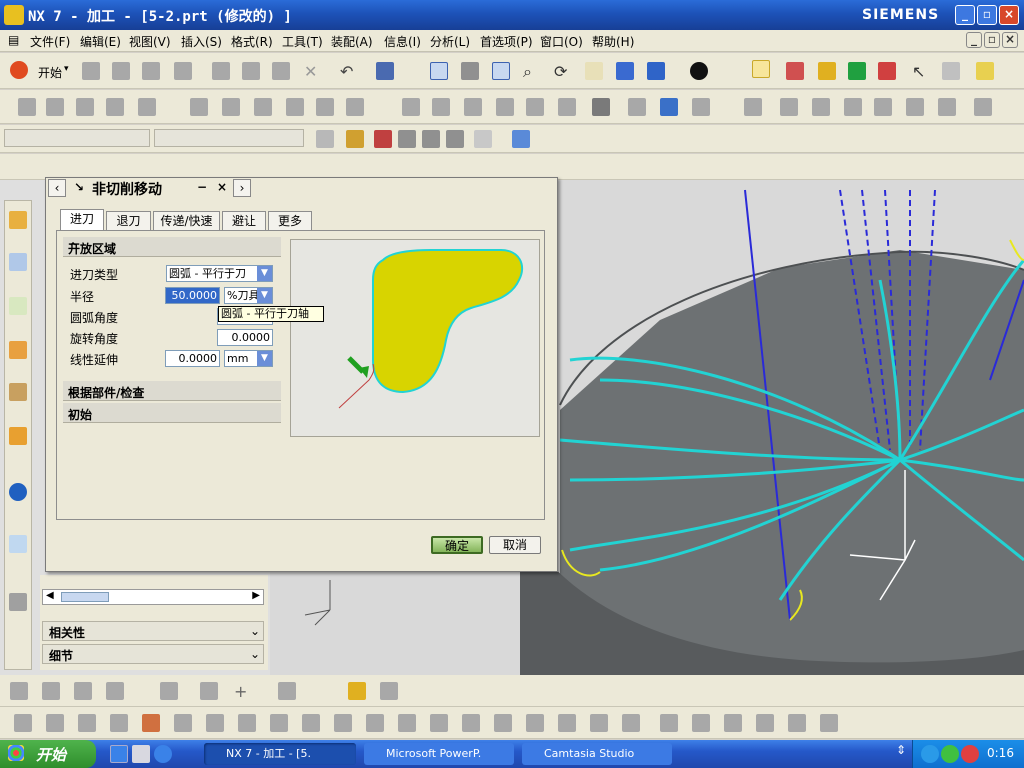  I want to click on dialog-close-icon: ×, so click(222, 188).